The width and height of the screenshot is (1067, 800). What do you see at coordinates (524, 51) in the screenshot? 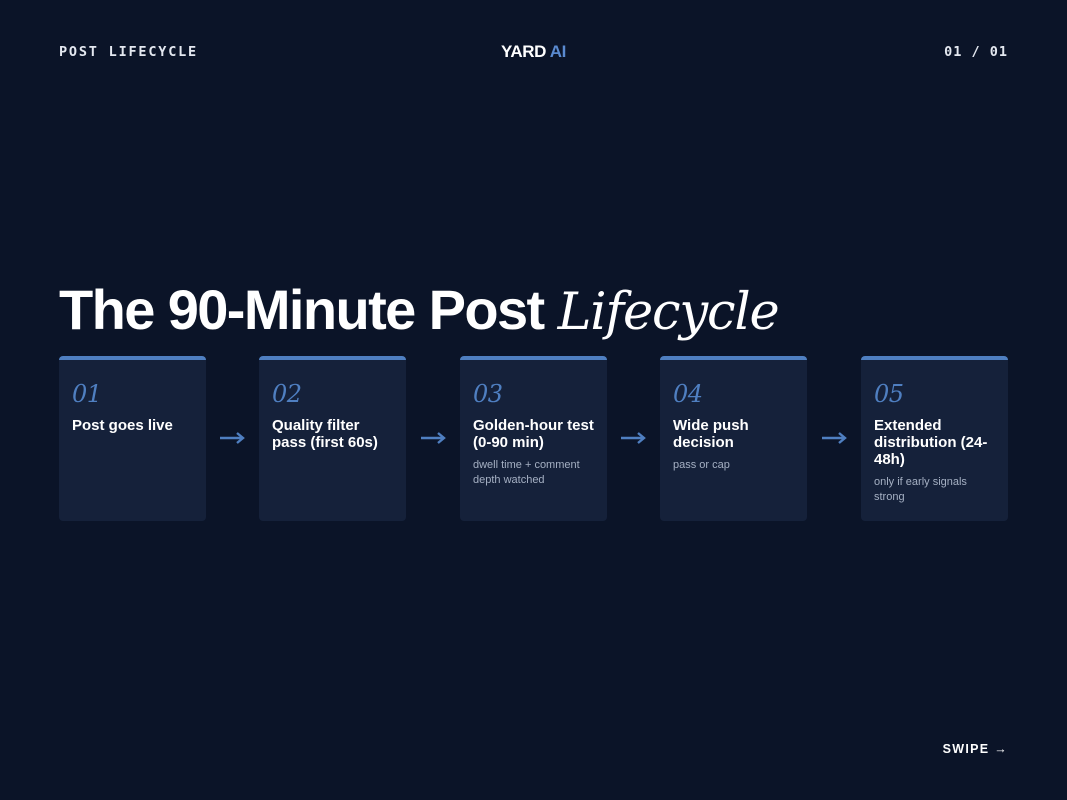
I see `brand-name: YARD` at bounding box center [524, 51].